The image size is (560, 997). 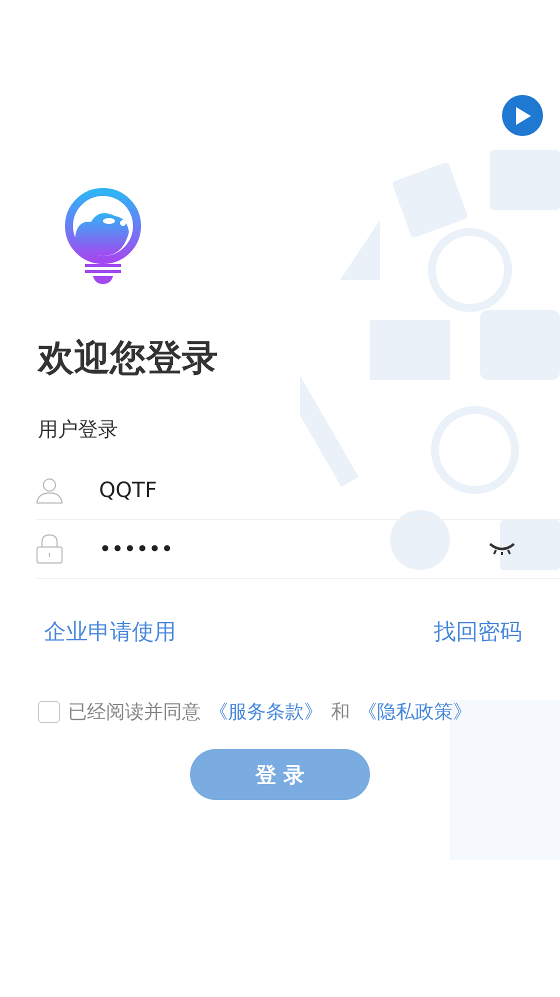 I want to click on play-button, so click(x=522, y=115).